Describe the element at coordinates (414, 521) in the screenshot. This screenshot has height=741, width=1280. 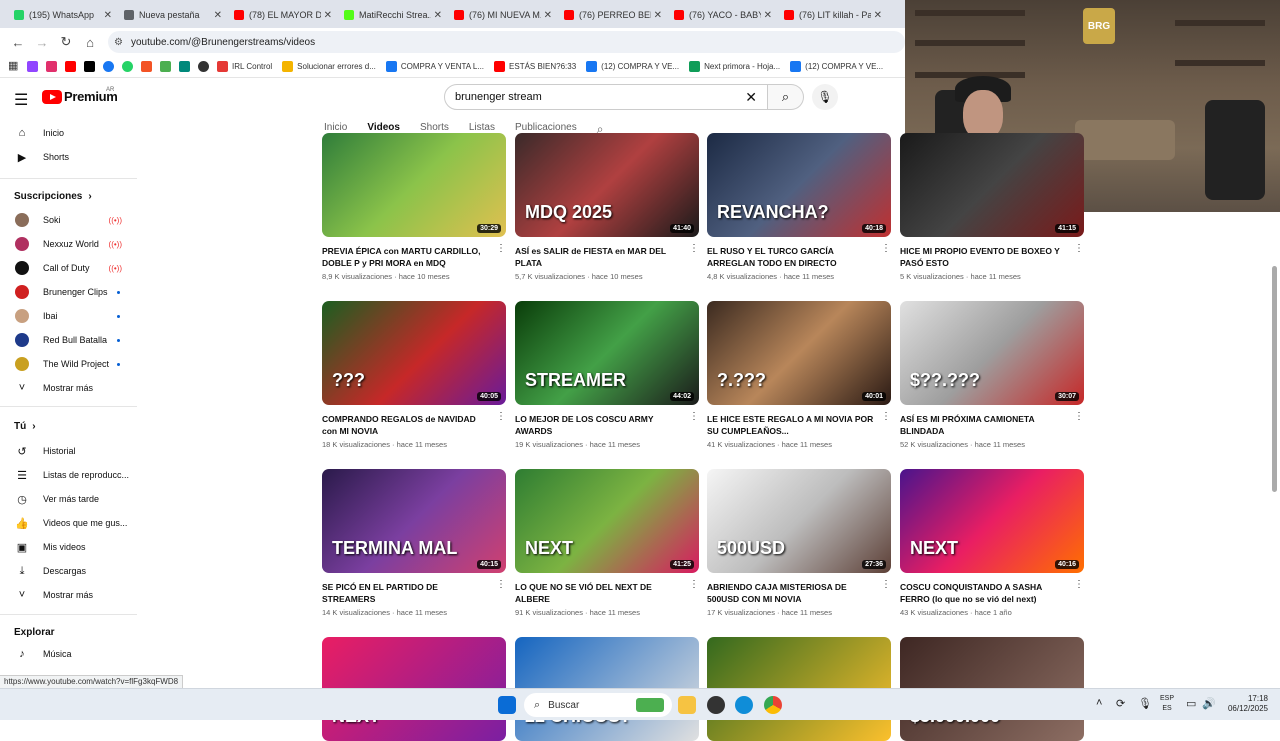
I see `video-thumbnail: TERMINA MAL 40:15` at that location.